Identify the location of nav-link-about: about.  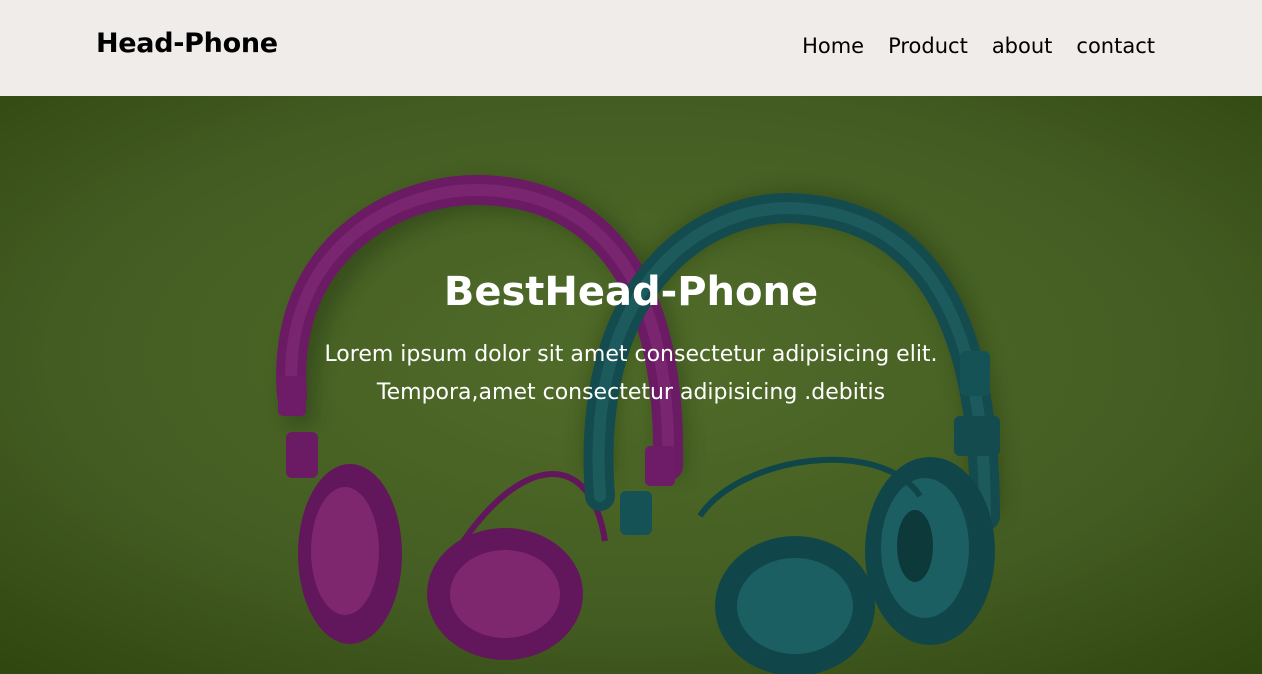
(1022, 46).